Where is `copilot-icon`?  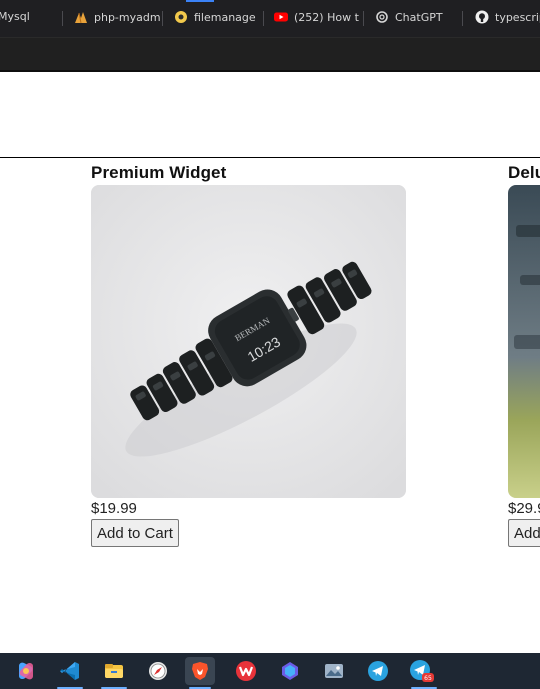 copilot-icon is located at coordinates (26, 671).